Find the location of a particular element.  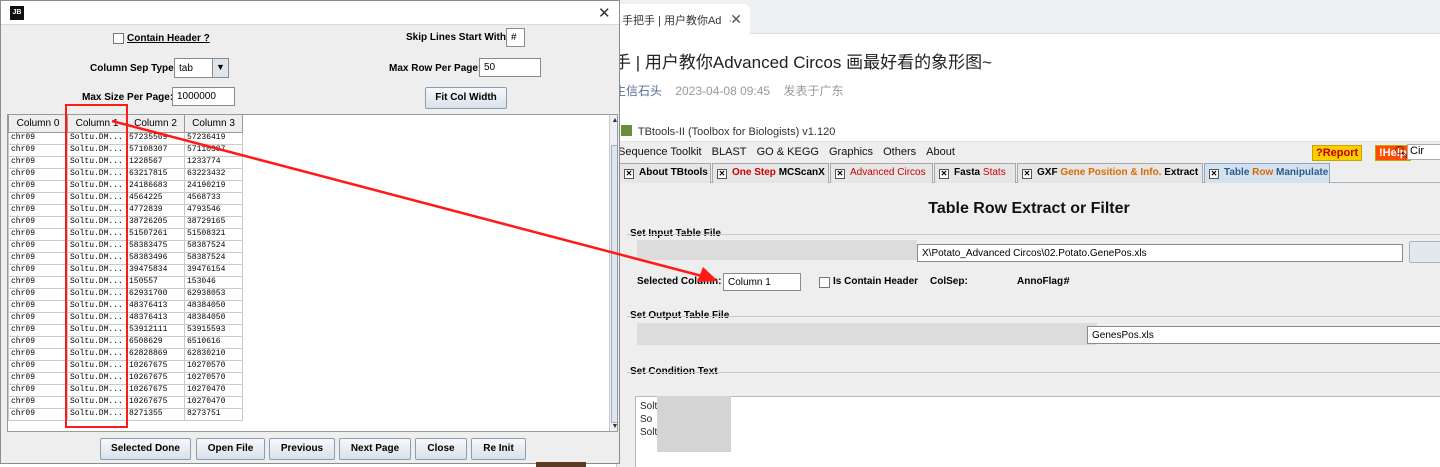

annotation-arrow is located at coordinates (414, 200).